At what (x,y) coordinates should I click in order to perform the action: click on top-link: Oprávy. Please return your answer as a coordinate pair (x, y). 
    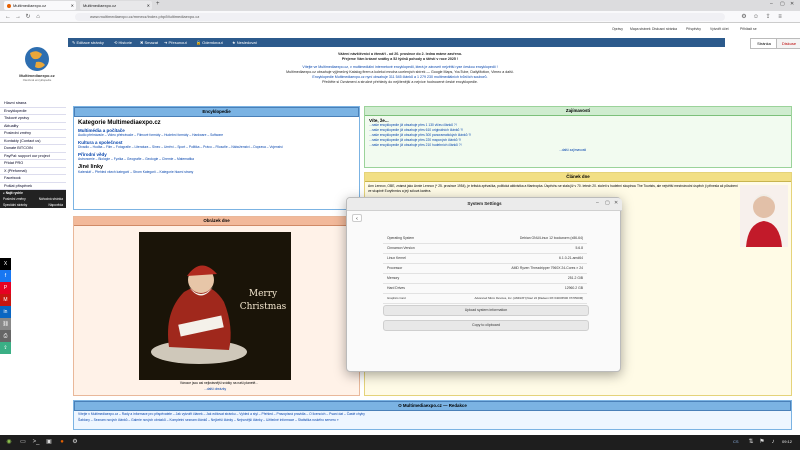
    Looking at the image, I should click on (617, 29).